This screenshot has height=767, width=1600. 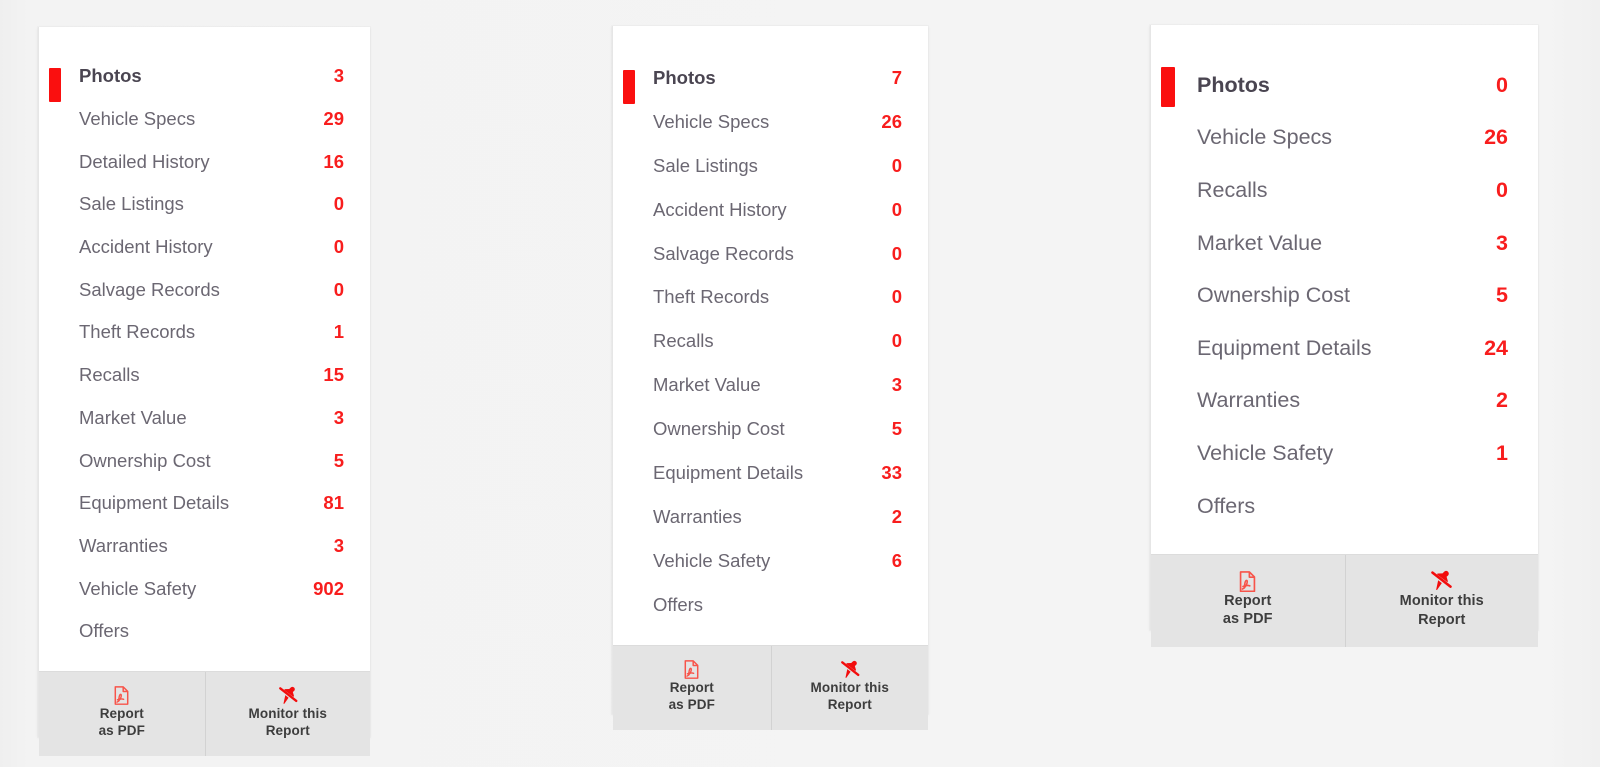 What do you see at coordinates (1233, 84) in the screenshot?
I see `report-section-label: Photos` at bounding box center [1233, 84].